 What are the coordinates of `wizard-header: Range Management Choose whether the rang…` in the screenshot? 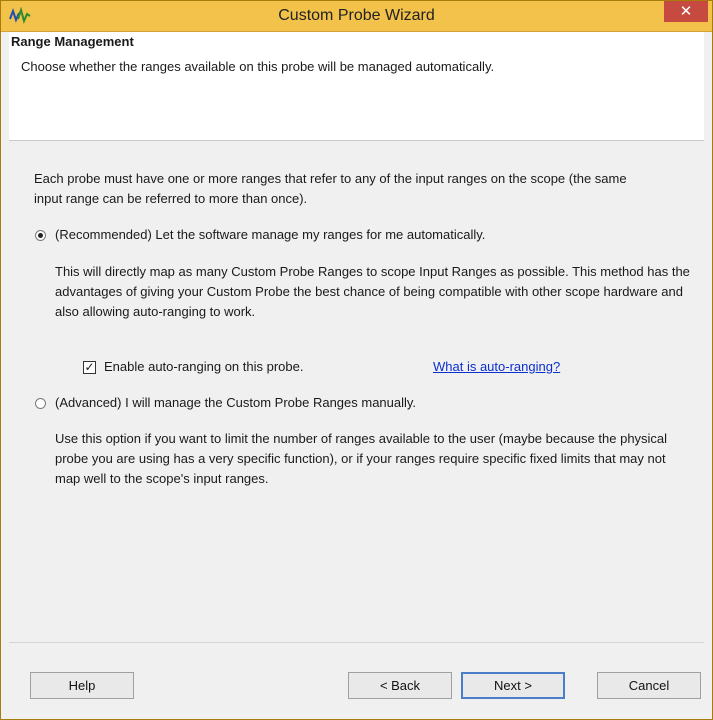 It's located at (356, 86).